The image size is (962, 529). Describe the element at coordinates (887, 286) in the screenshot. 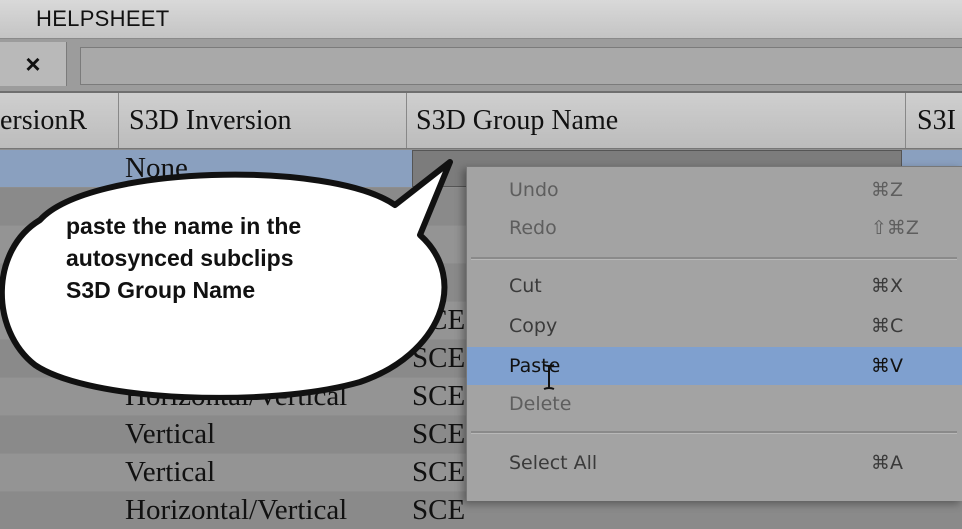

I see `menu-item-shortcut: ⌘X` at that location.